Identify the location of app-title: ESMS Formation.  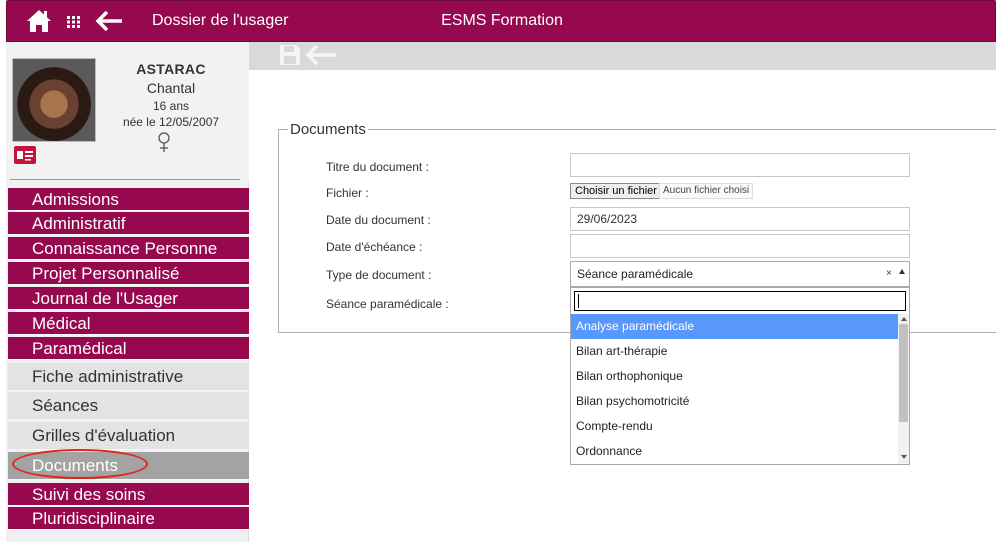
(502, 20).